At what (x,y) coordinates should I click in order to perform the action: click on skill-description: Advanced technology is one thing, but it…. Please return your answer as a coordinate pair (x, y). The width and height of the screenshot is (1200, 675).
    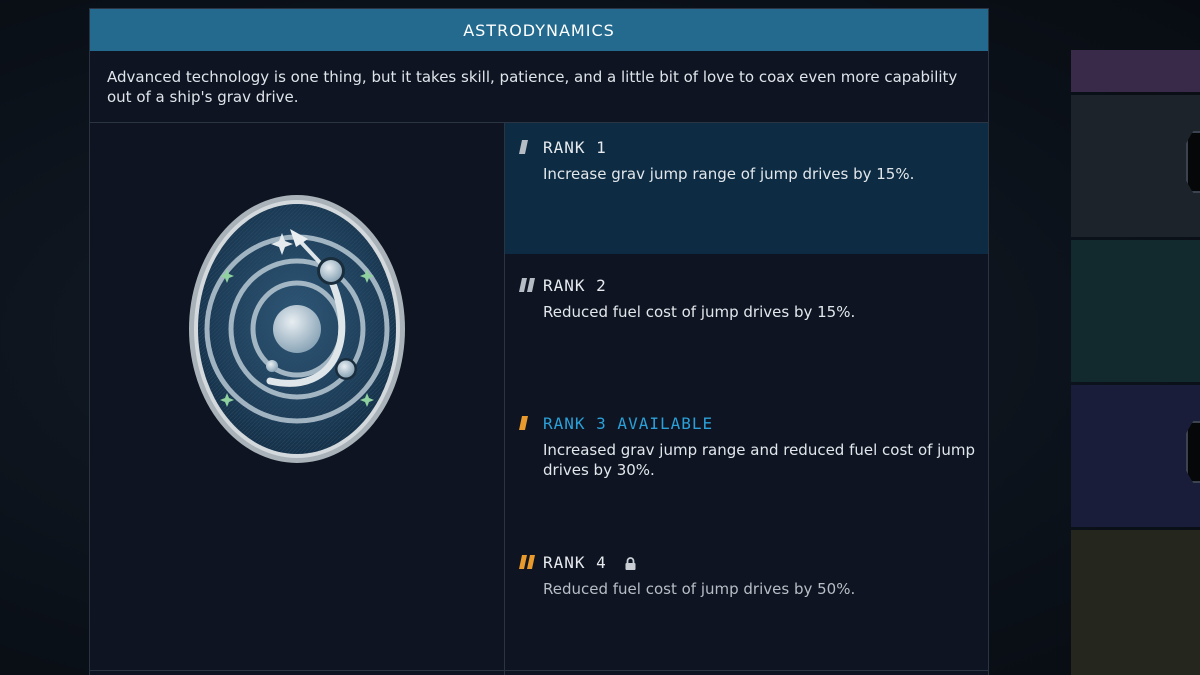
    Looking at the image, I should click on (539, 87).